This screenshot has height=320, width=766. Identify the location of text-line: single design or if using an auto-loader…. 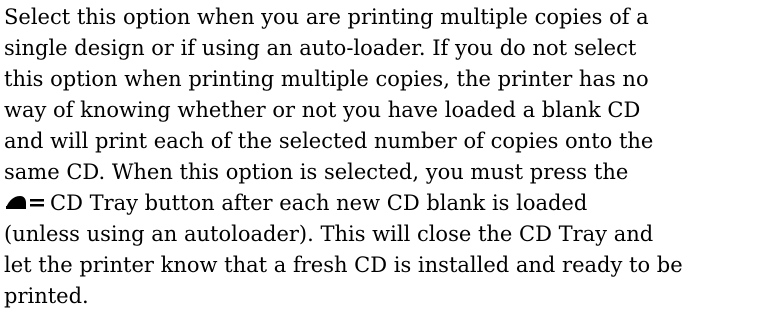
(320, 48).